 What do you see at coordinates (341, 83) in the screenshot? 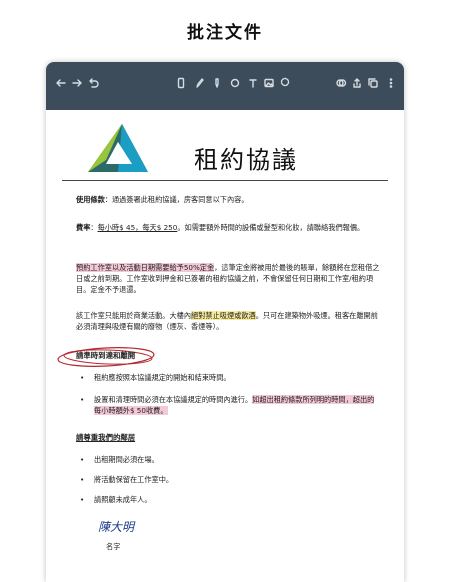
I see `layers-icon` at bounding box center [341, 83].